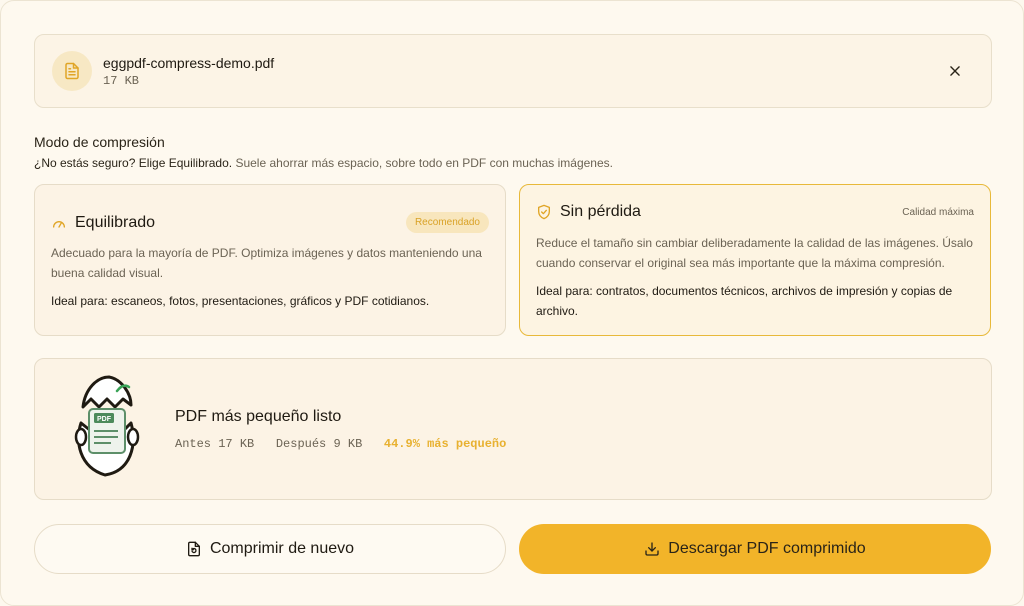 The image size is (1024, 606). Describe the element at coordinates (767, 548) in the screenshot. I see `download-label: Descargar PDF comprimido` at that location.